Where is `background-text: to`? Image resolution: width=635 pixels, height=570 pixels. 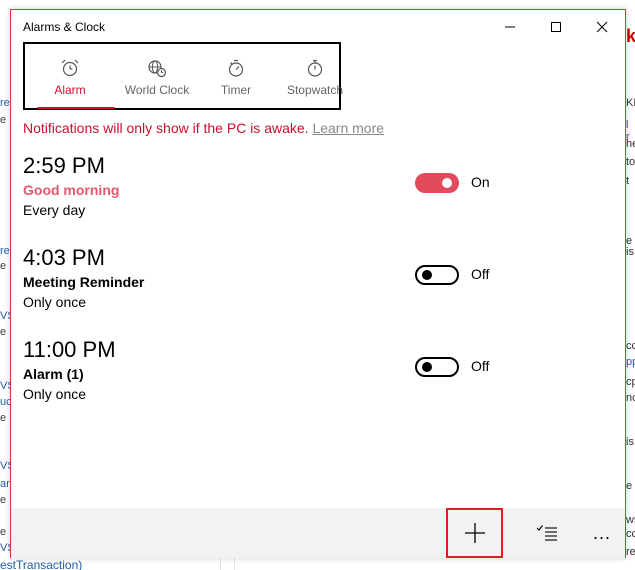
background-text: to is located at coordinates (630, 162).